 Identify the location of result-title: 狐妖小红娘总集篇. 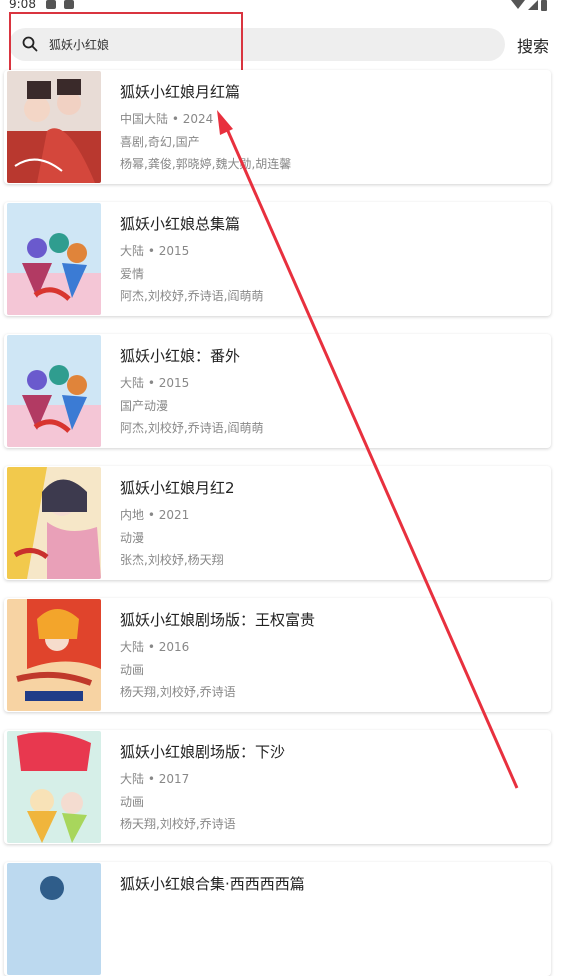
(180, 224).